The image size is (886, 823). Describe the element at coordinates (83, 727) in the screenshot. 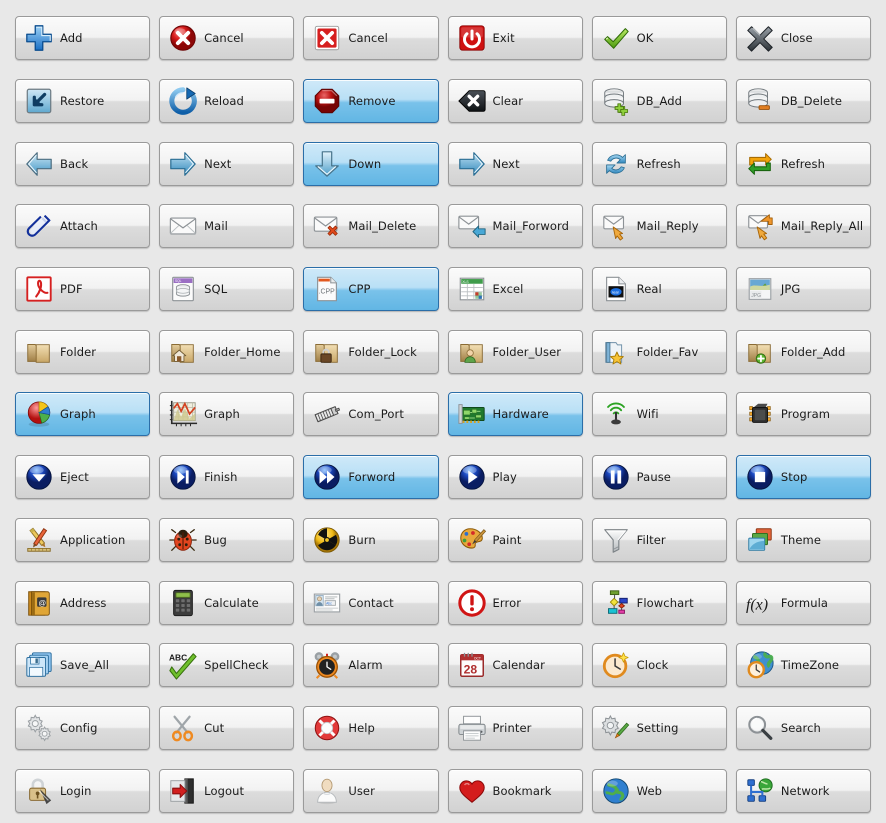

I see `button-config: Config` at that location.